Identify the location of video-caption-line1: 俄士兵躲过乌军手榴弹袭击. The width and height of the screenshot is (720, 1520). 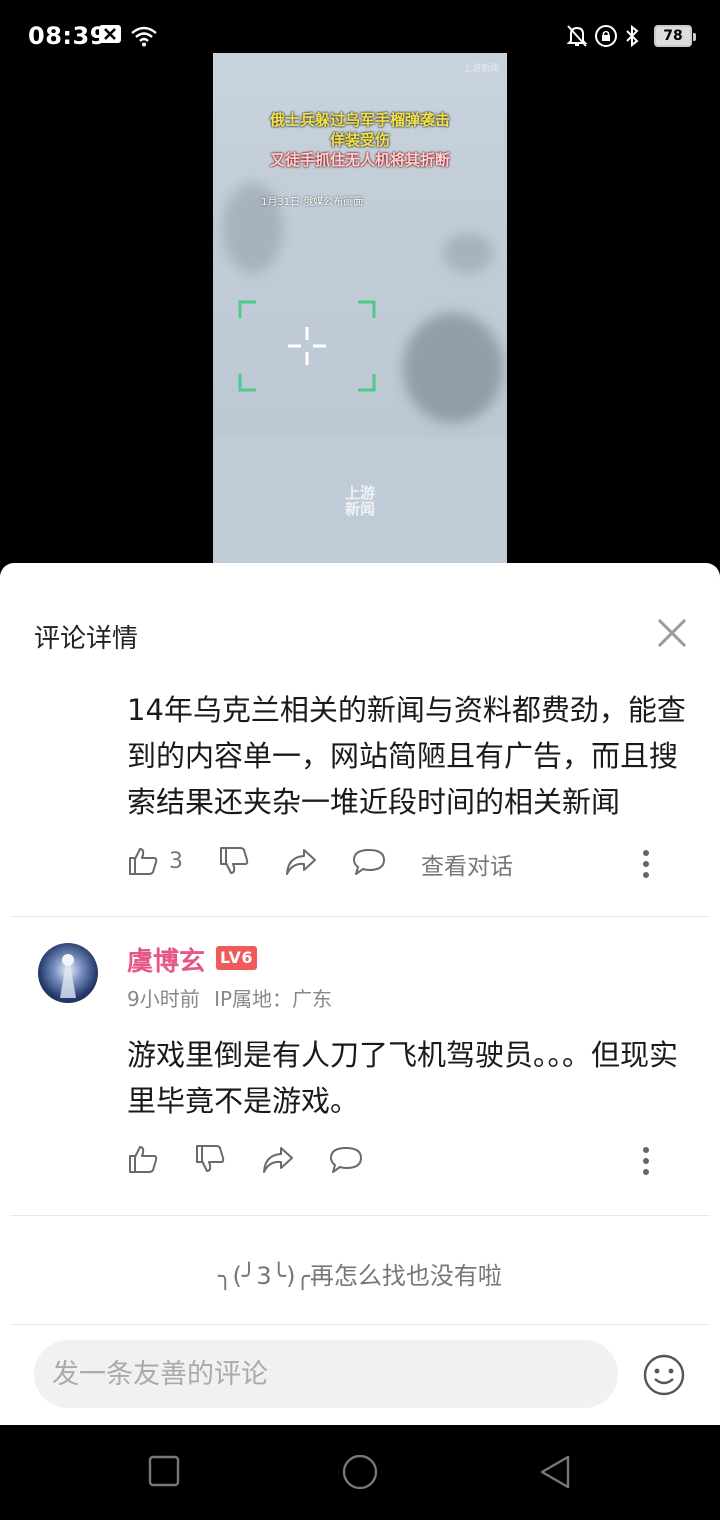
(359, 120).